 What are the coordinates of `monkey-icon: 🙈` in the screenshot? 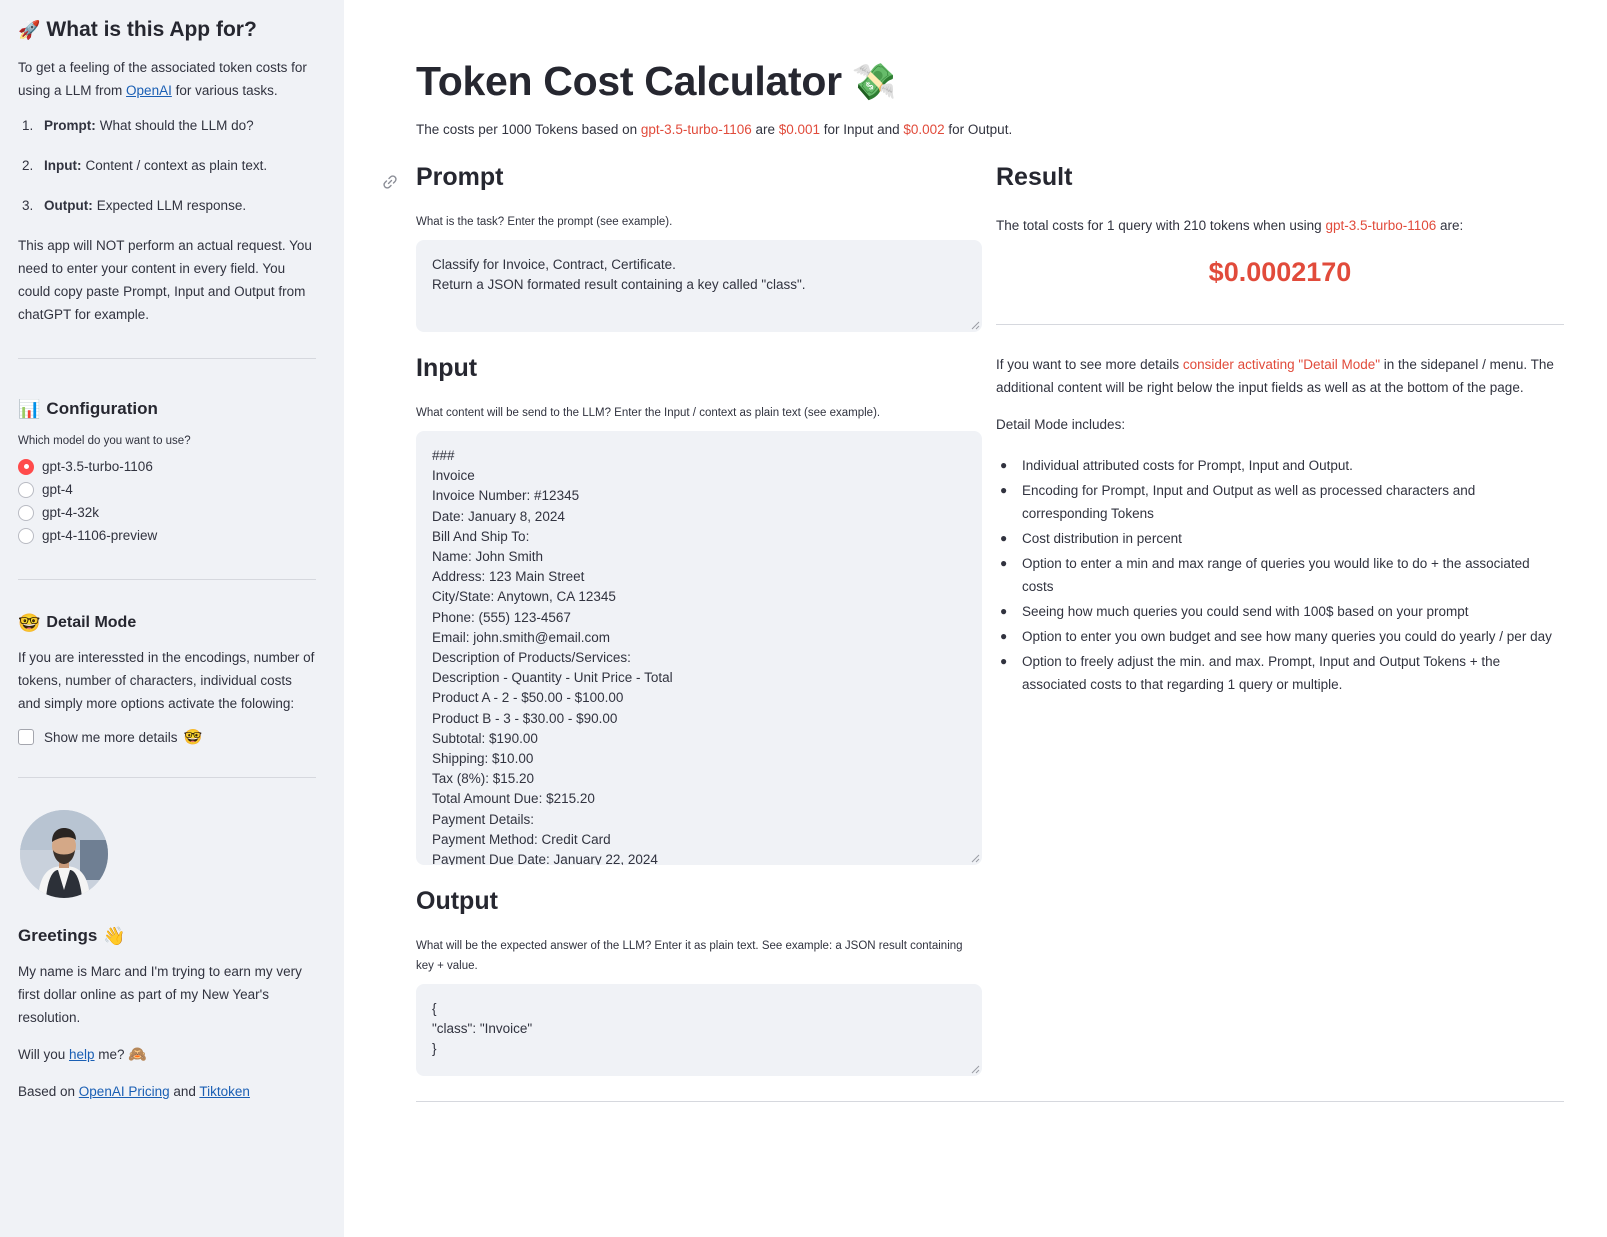 It's located at (138, 1054).